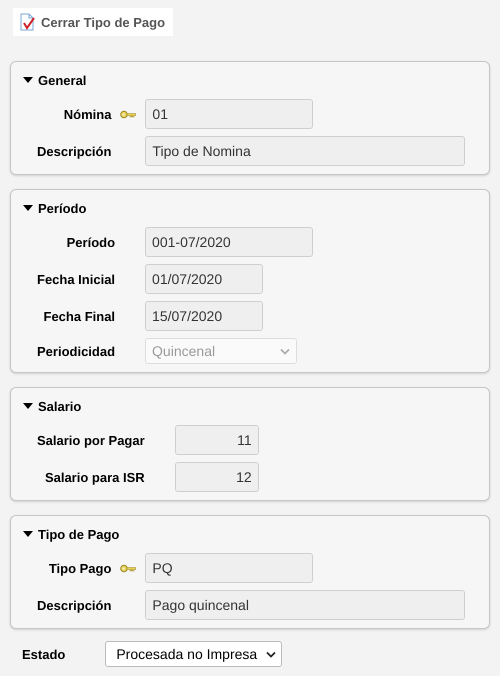  I want to click on input-field: Pago quincenal, so click(305, 605).